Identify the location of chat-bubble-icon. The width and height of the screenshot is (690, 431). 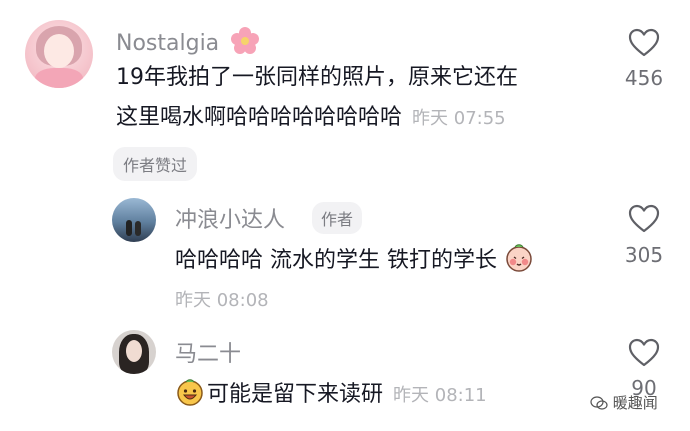
(599, 403).